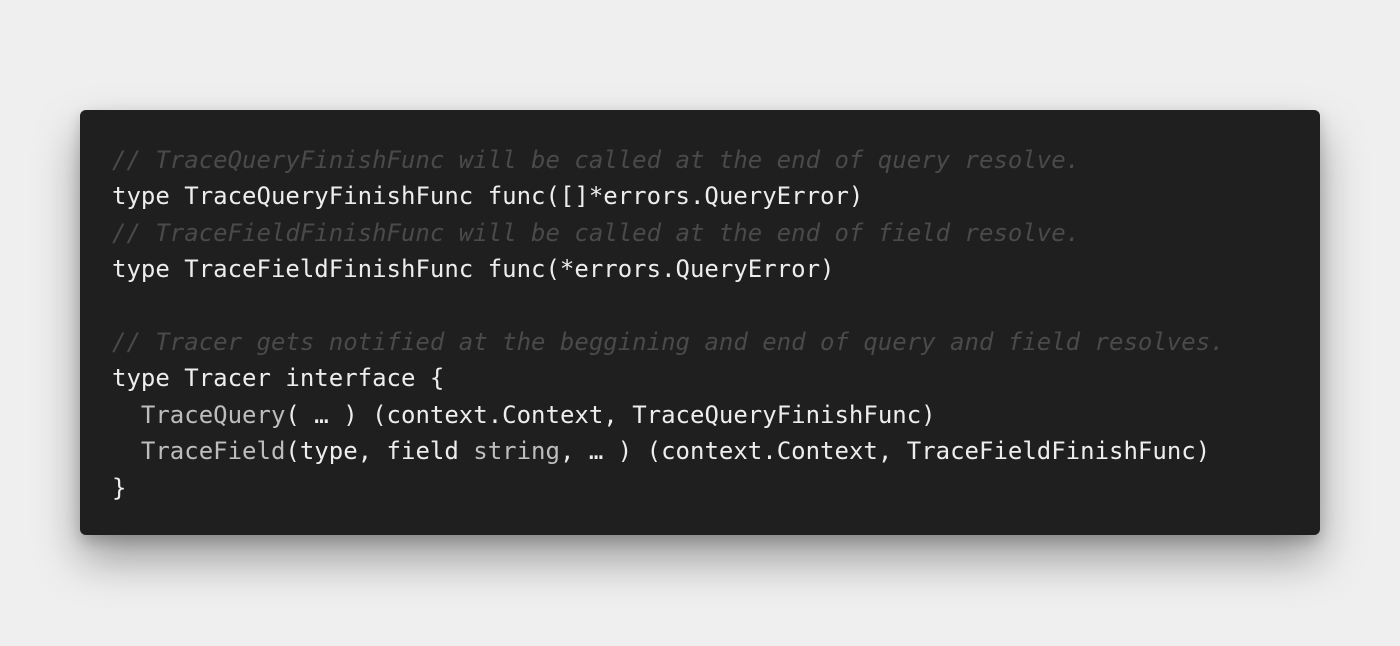 This screenshot has width=1400, height=646. Describe the element at coordinates (654, 414) in the screenshot. I see `method-return: (context.Context, TraceQueryFinishFunc)` at that location.